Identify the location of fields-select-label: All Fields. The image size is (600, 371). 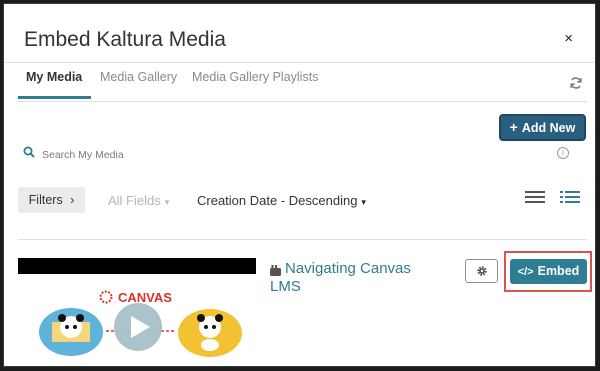
(134, 200).